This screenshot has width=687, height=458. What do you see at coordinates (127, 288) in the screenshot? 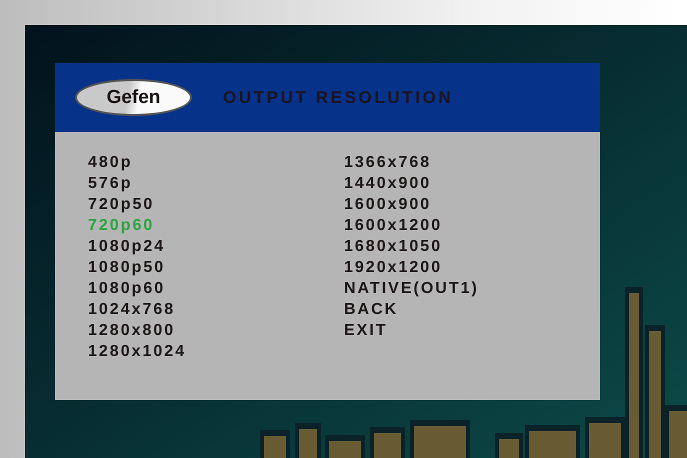
I see `menu-item: 1080p60` at bounding box center [127, 288].